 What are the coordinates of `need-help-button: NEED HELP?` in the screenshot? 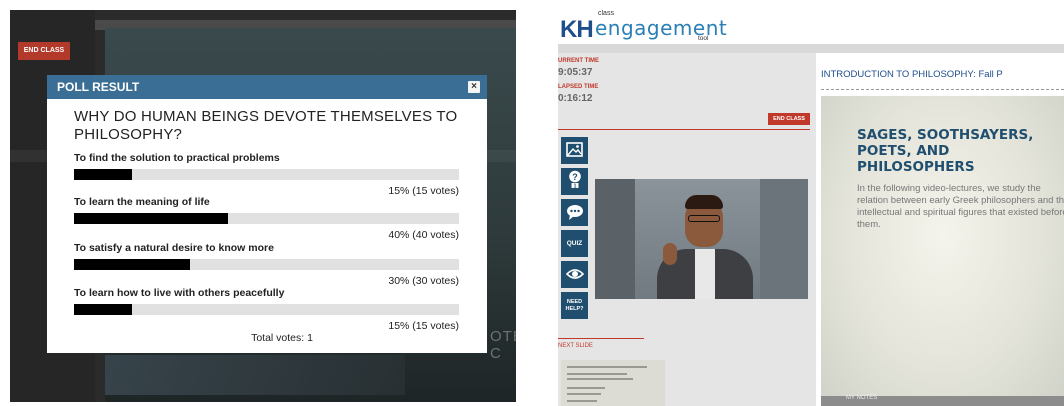 It's located at (574, 305).